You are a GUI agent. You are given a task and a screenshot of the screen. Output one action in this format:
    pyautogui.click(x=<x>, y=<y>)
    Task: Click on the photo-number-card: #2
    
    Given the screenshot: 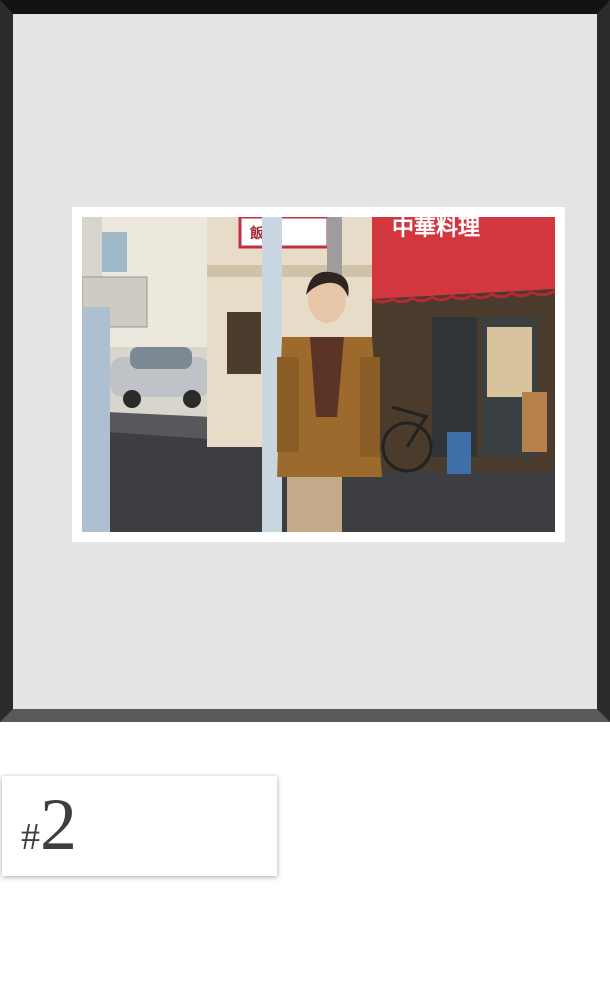 What is the action you would take?
    pyautogui.click(x=139, y=826)
    